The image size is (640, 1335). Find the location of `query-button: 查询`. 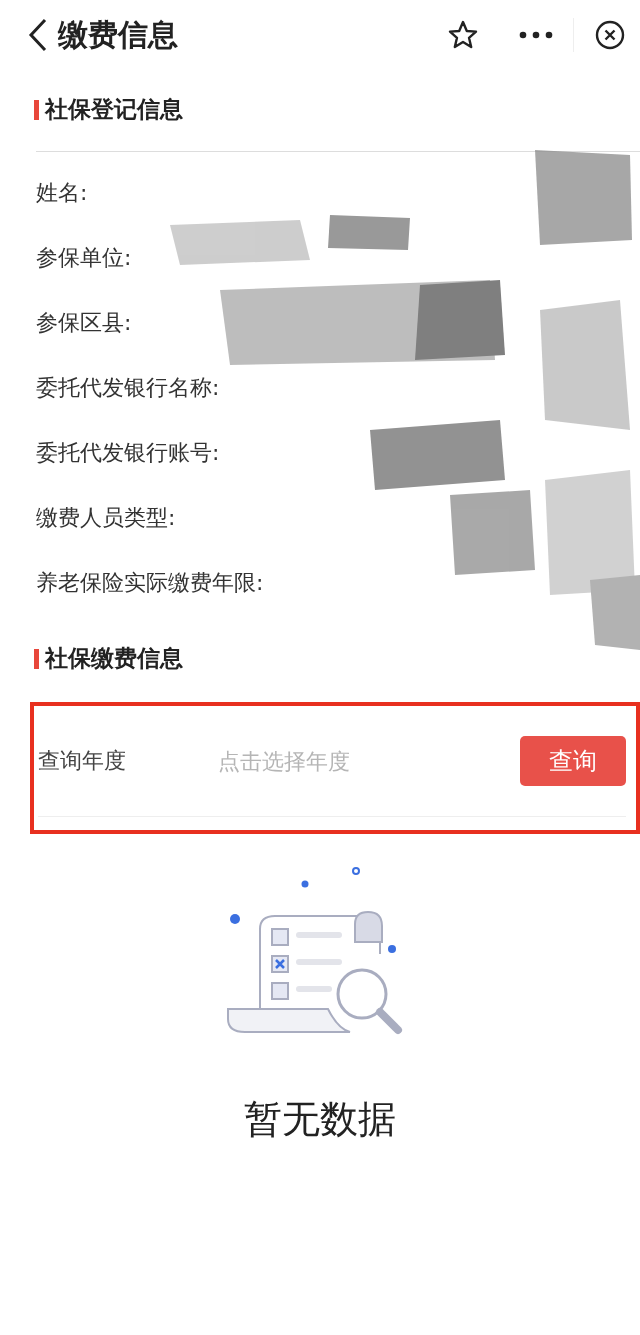

query-button: 查询 is located at coordinates (573, 761).